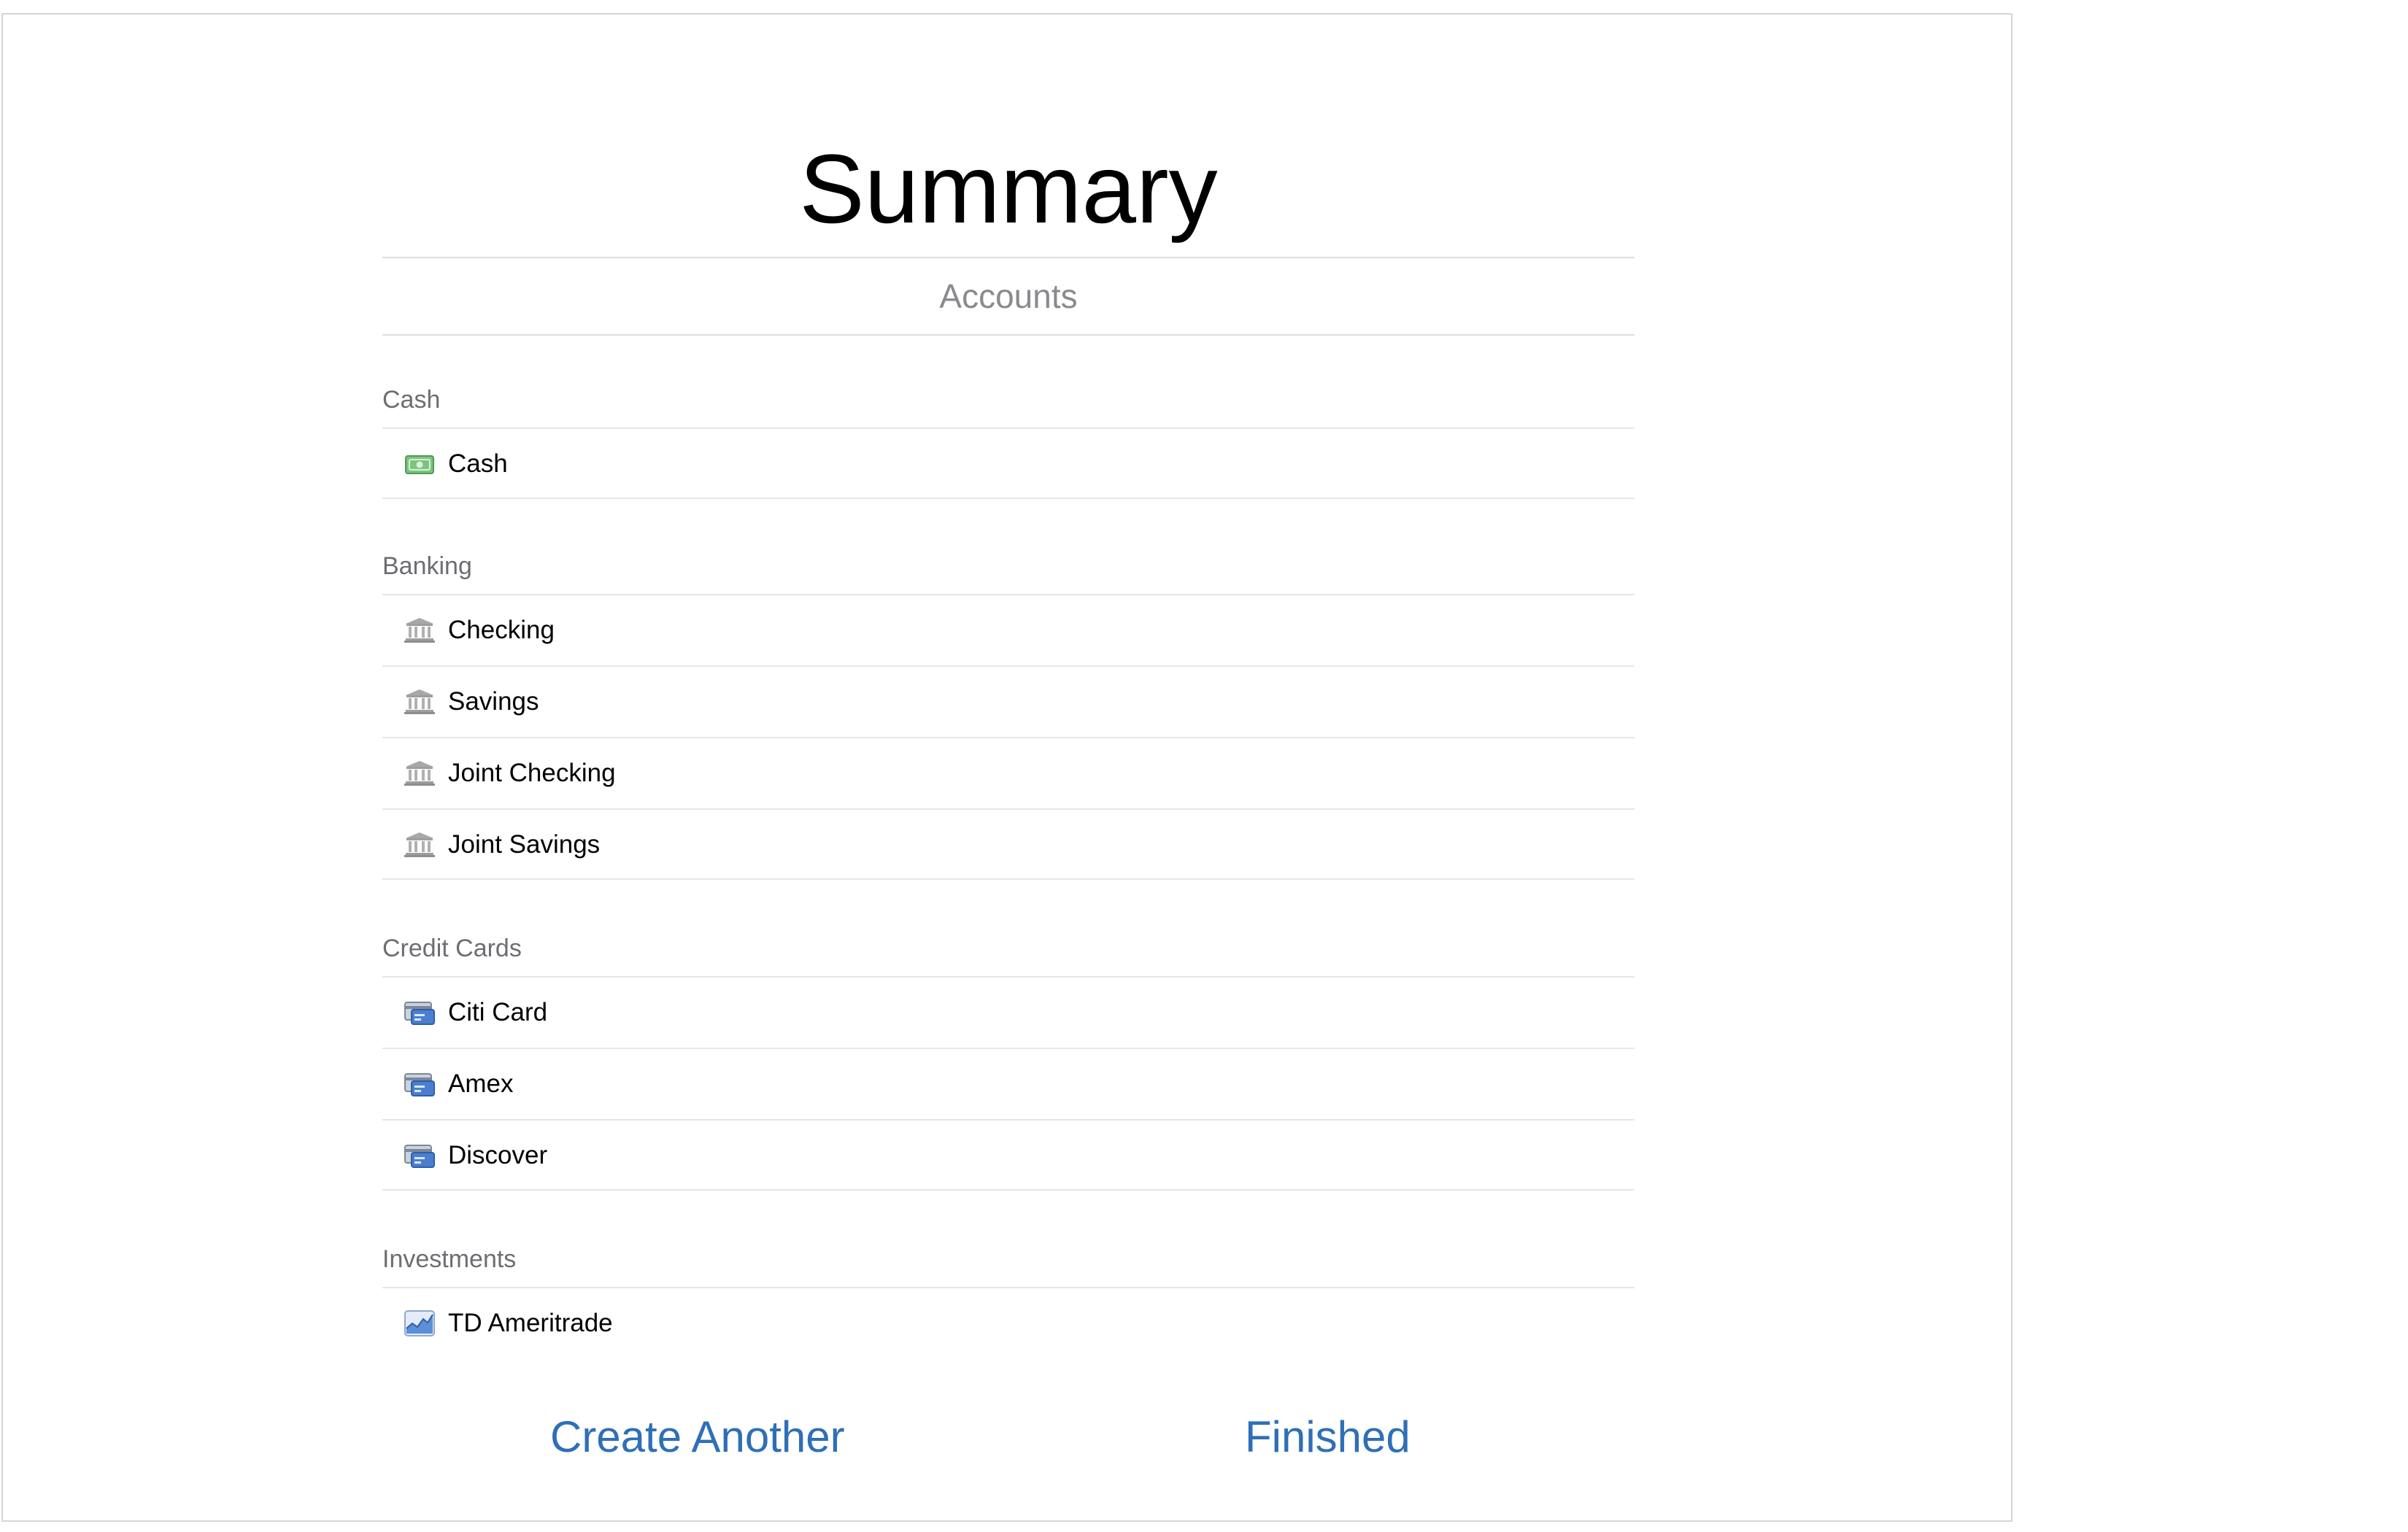  I want to click on finished-button: Finished, so click(1328, 1438).